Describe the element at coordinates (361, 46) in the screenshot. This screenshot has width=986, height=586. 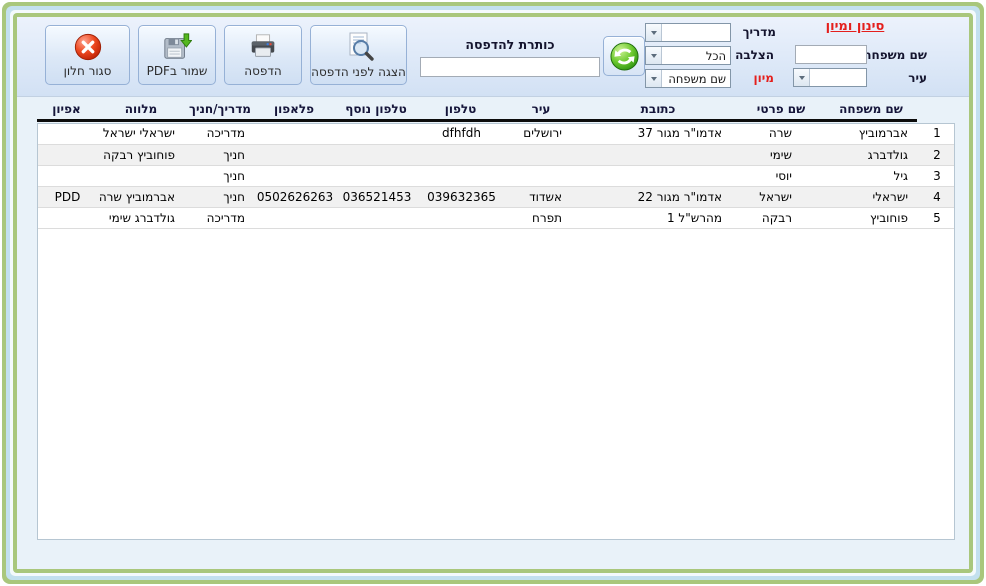
I see `print-preview-icon` at that location.